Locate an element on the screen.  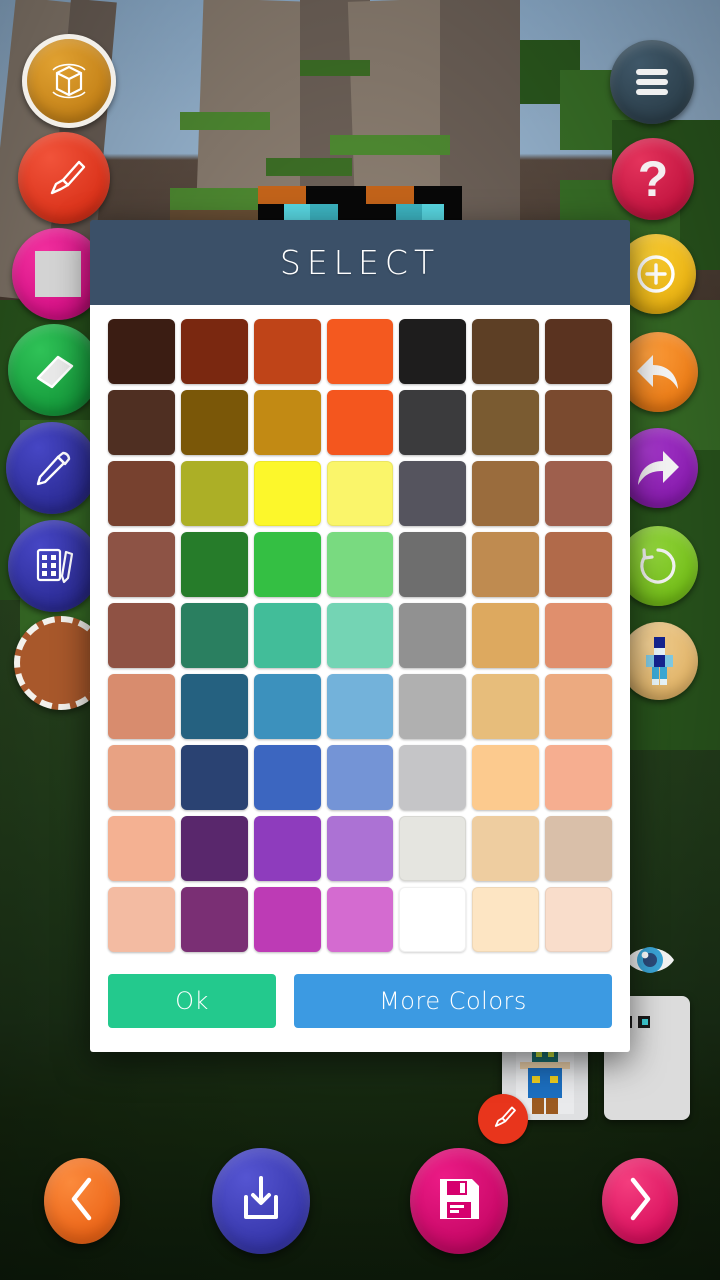
sidebar-item-rotate-model-tool is located at coordinates (69, 81).